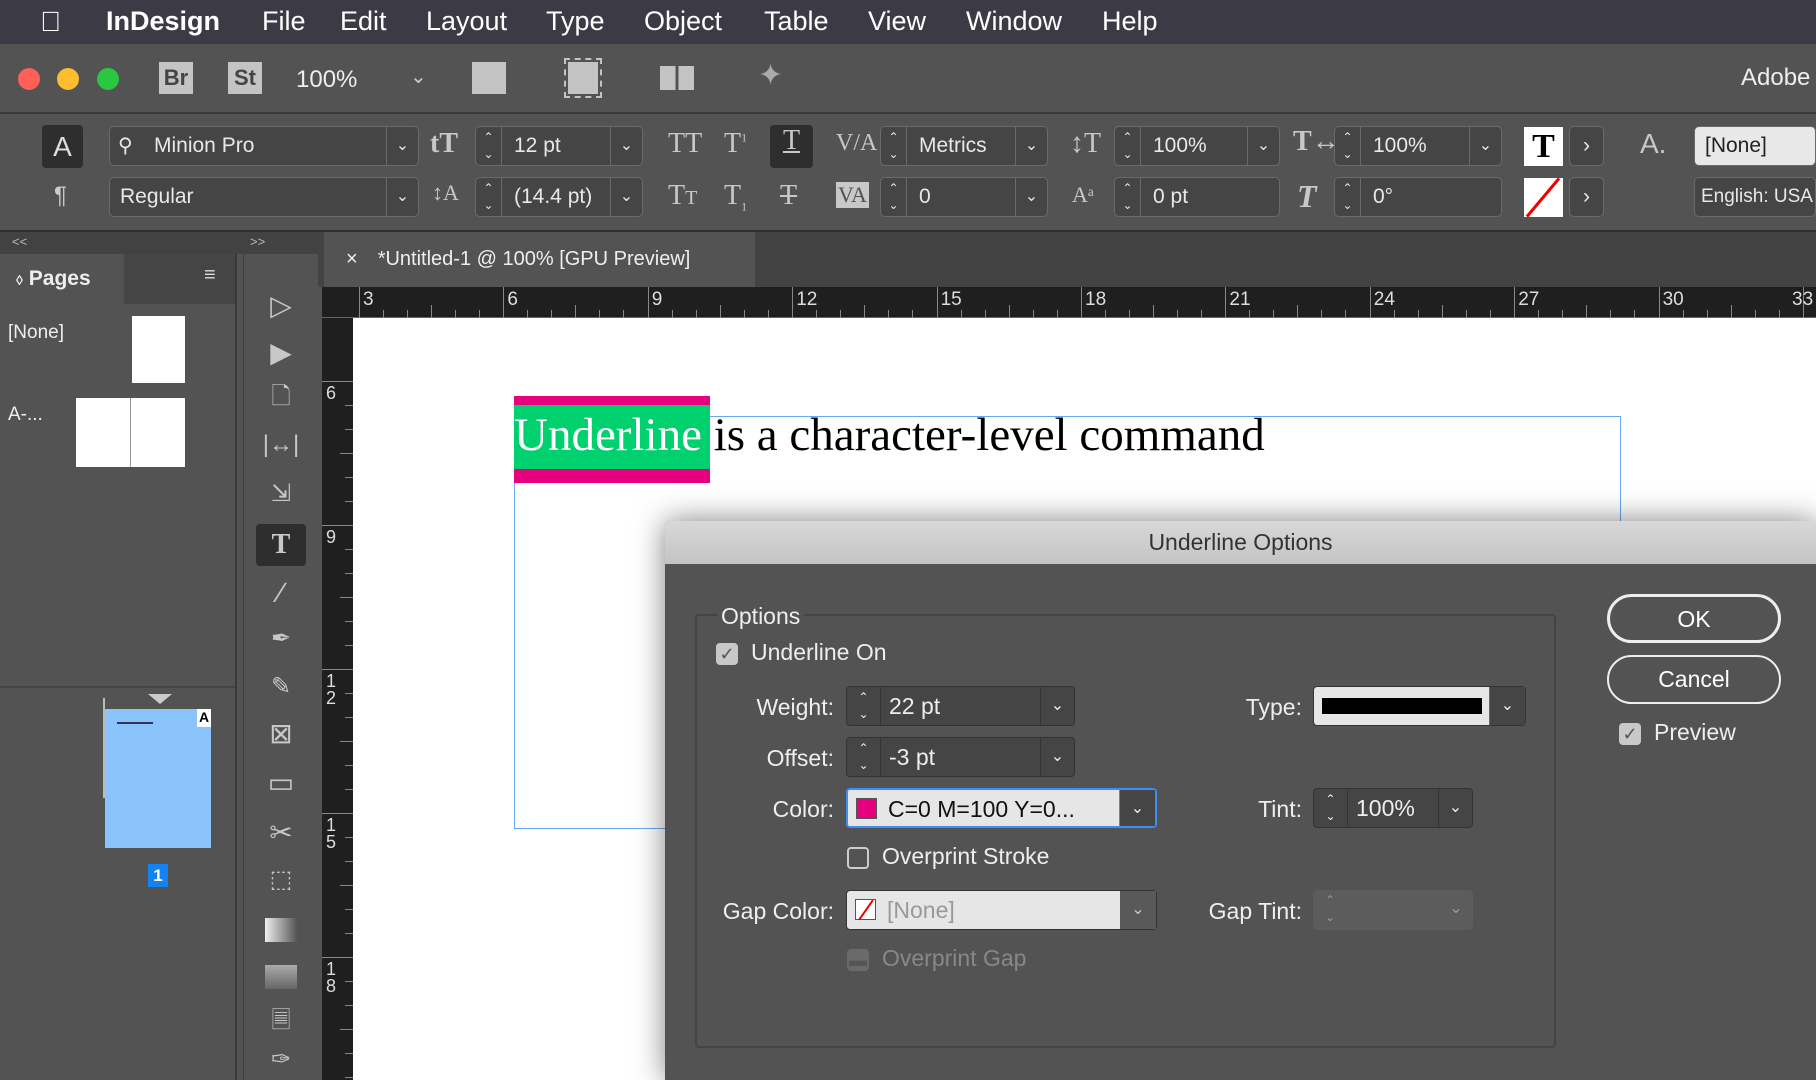 This screenshot has height=1080, width=1816. Describe the element at coordinates (418, 76) in the screenshot. I see `zoom-chevron-down-icon: ⌄` at that location.